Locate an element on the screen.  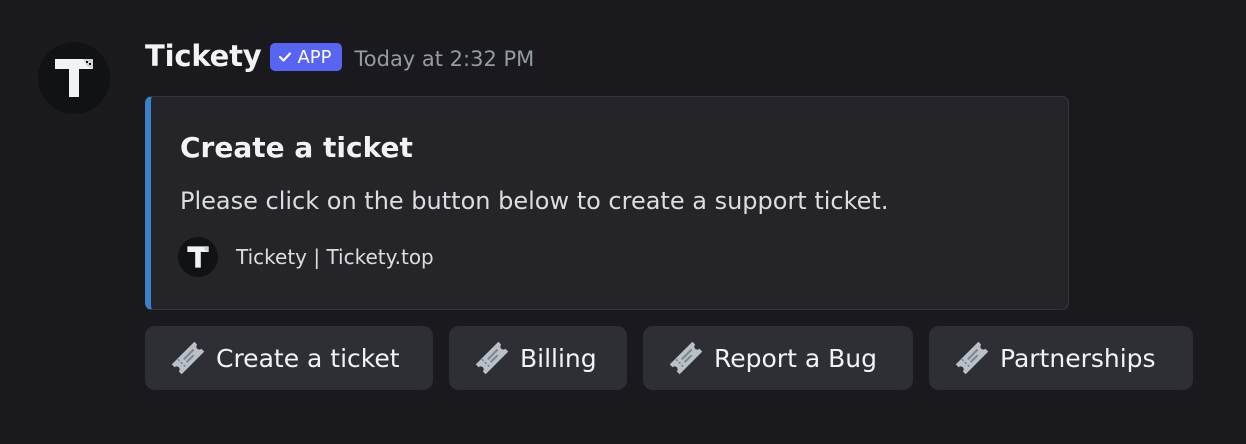
partnerships-button: Partnerships is located at coordinates (1061, 358).